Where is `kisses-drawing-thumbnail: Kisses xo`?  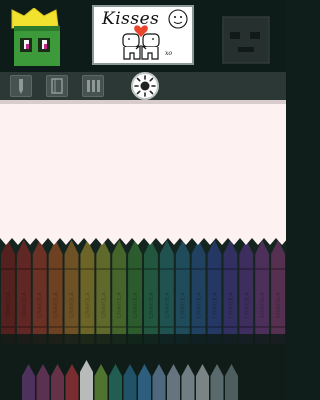 kisses-drawing-thumbnail: Kisses xo is located at coordinates (143, 35).